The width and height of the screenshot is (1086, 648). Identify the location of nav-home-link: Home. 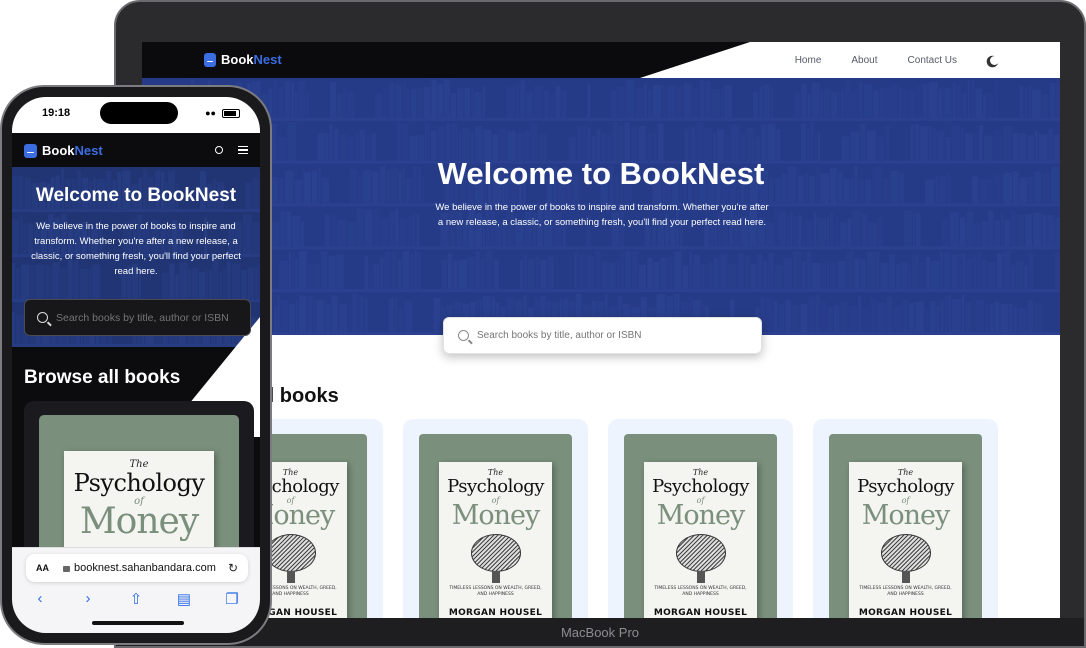
(808, 60).